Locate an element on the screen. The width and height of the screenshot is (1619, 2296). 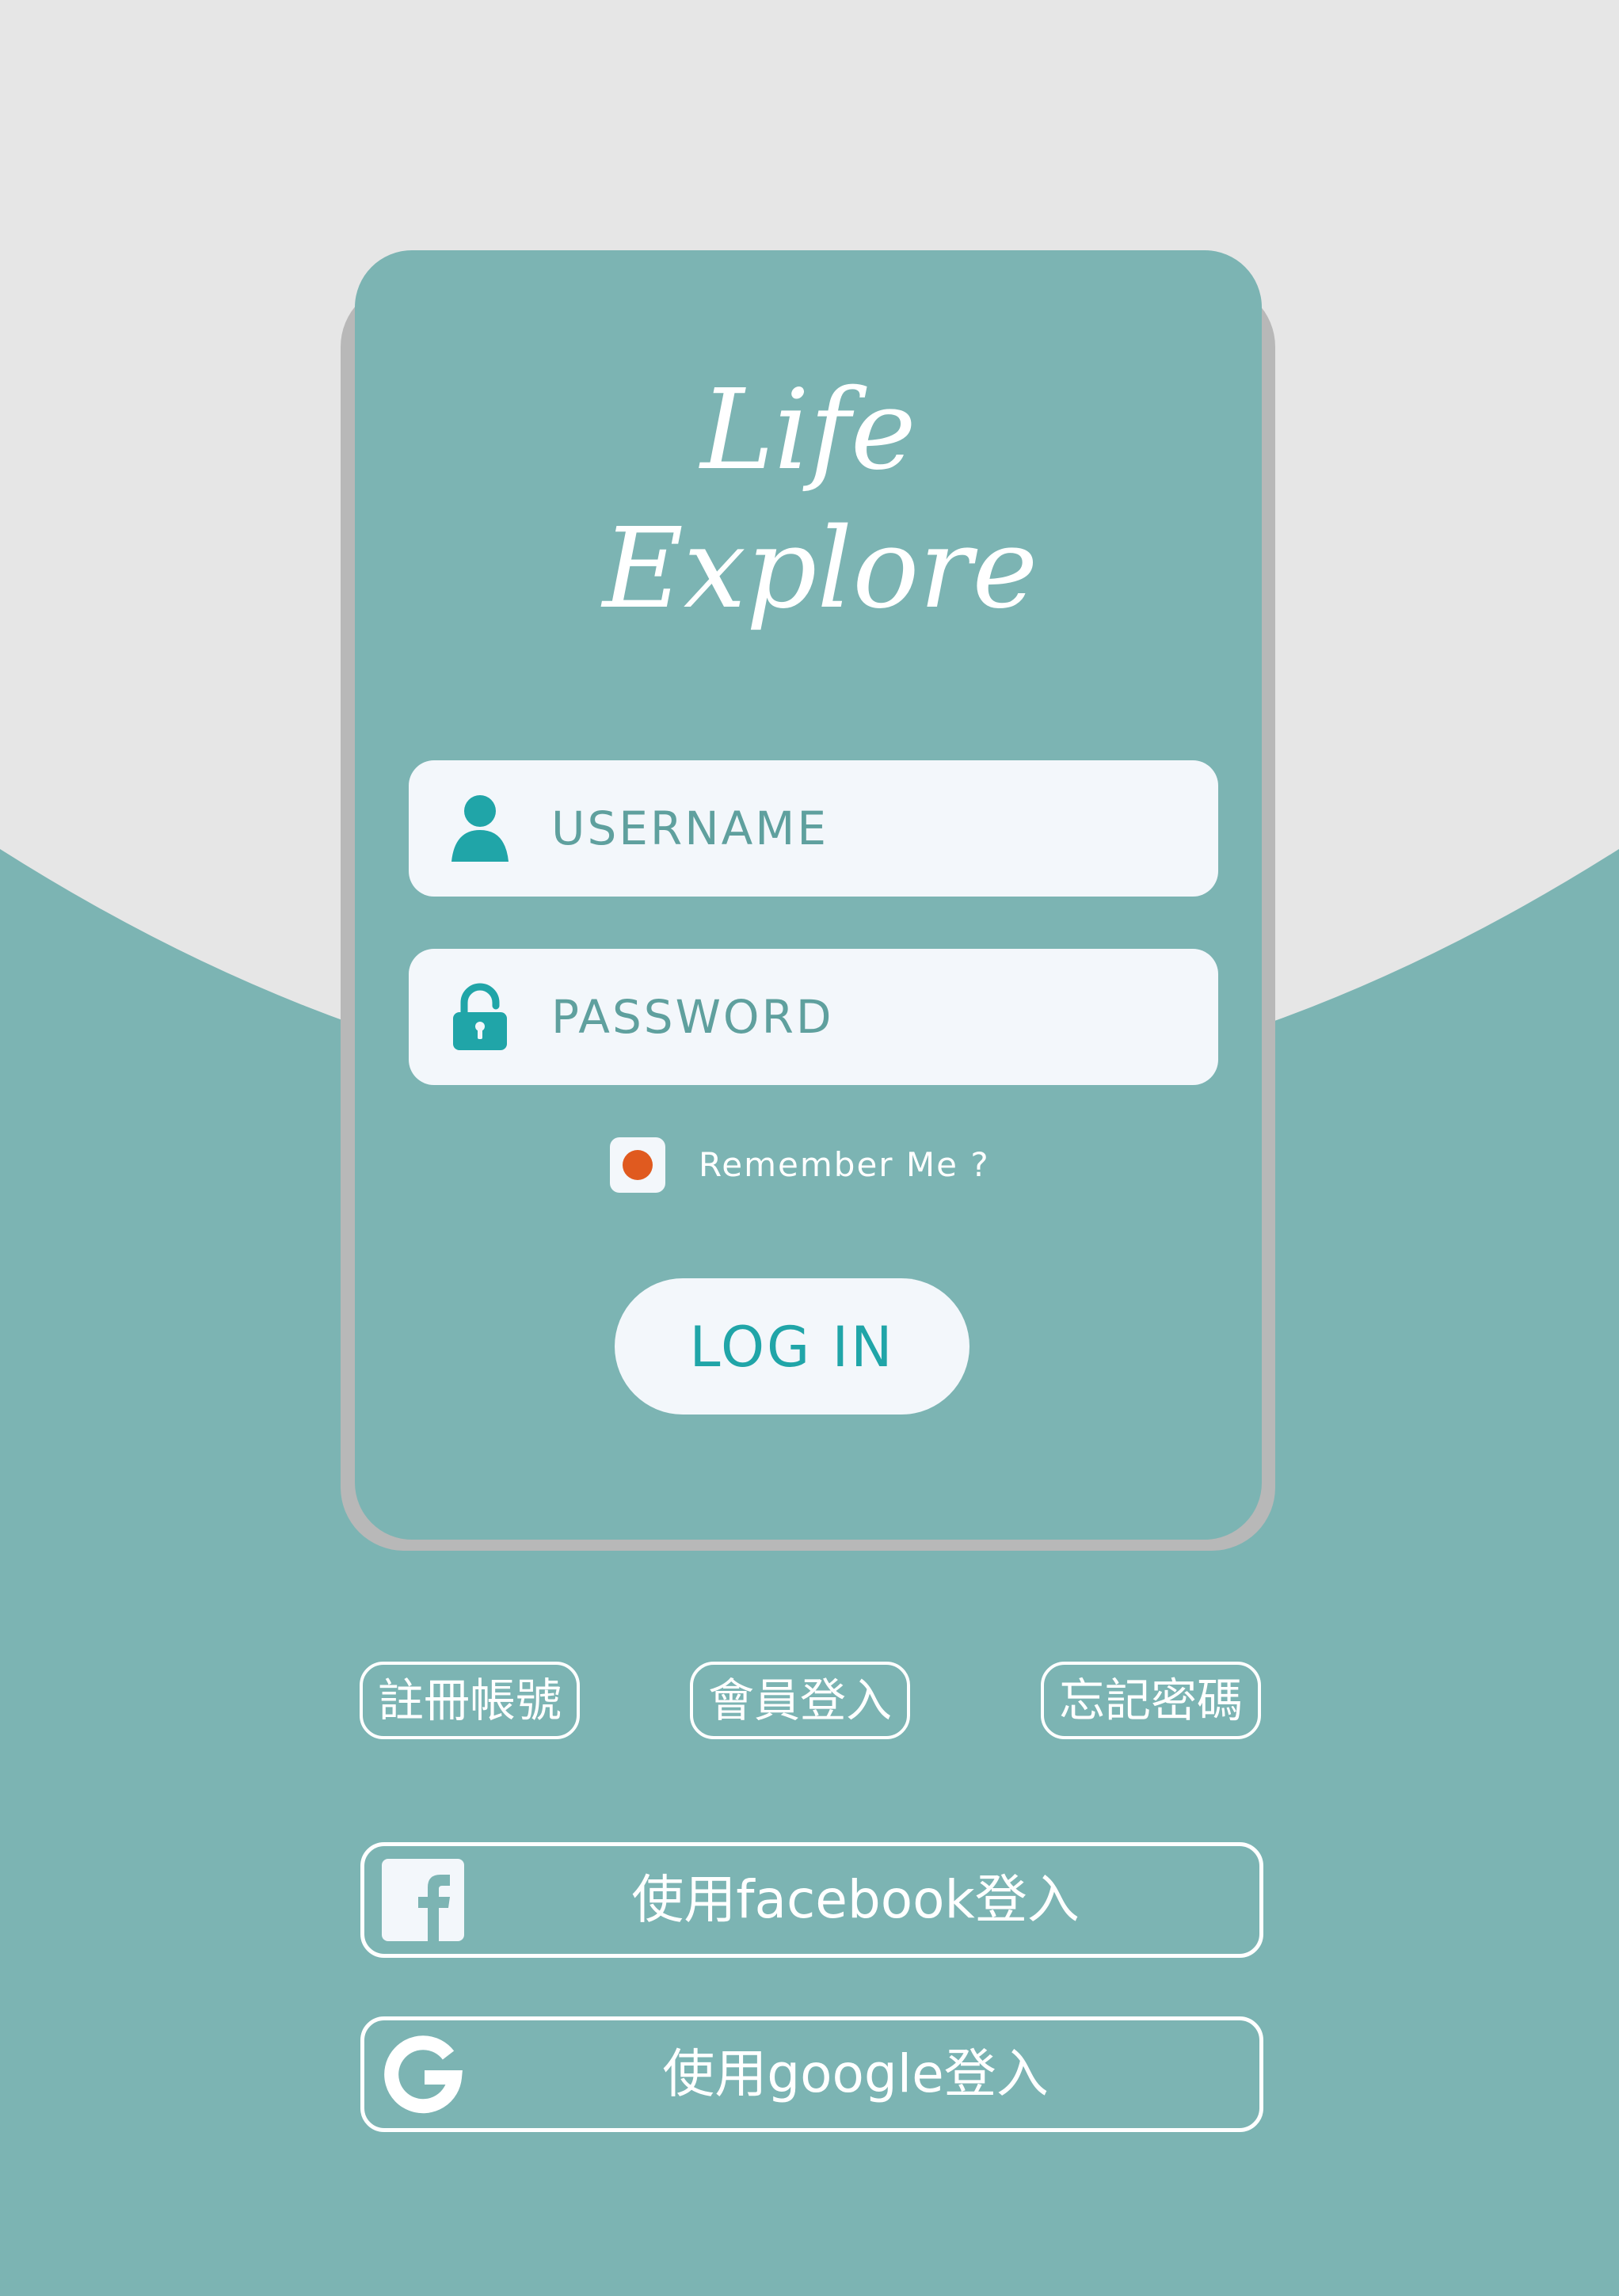
facebook-login-button: 使用facebook登入 is located at coordinates (812, 1900).